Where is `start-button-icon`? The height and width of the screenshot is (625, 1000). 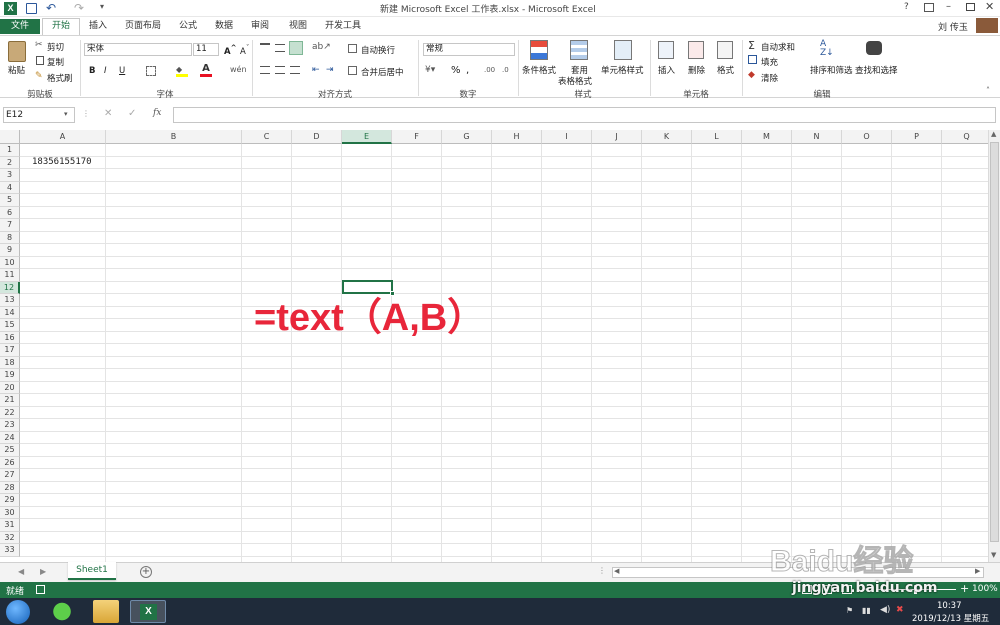 start-button-icon is located at coordinates (18, 612).